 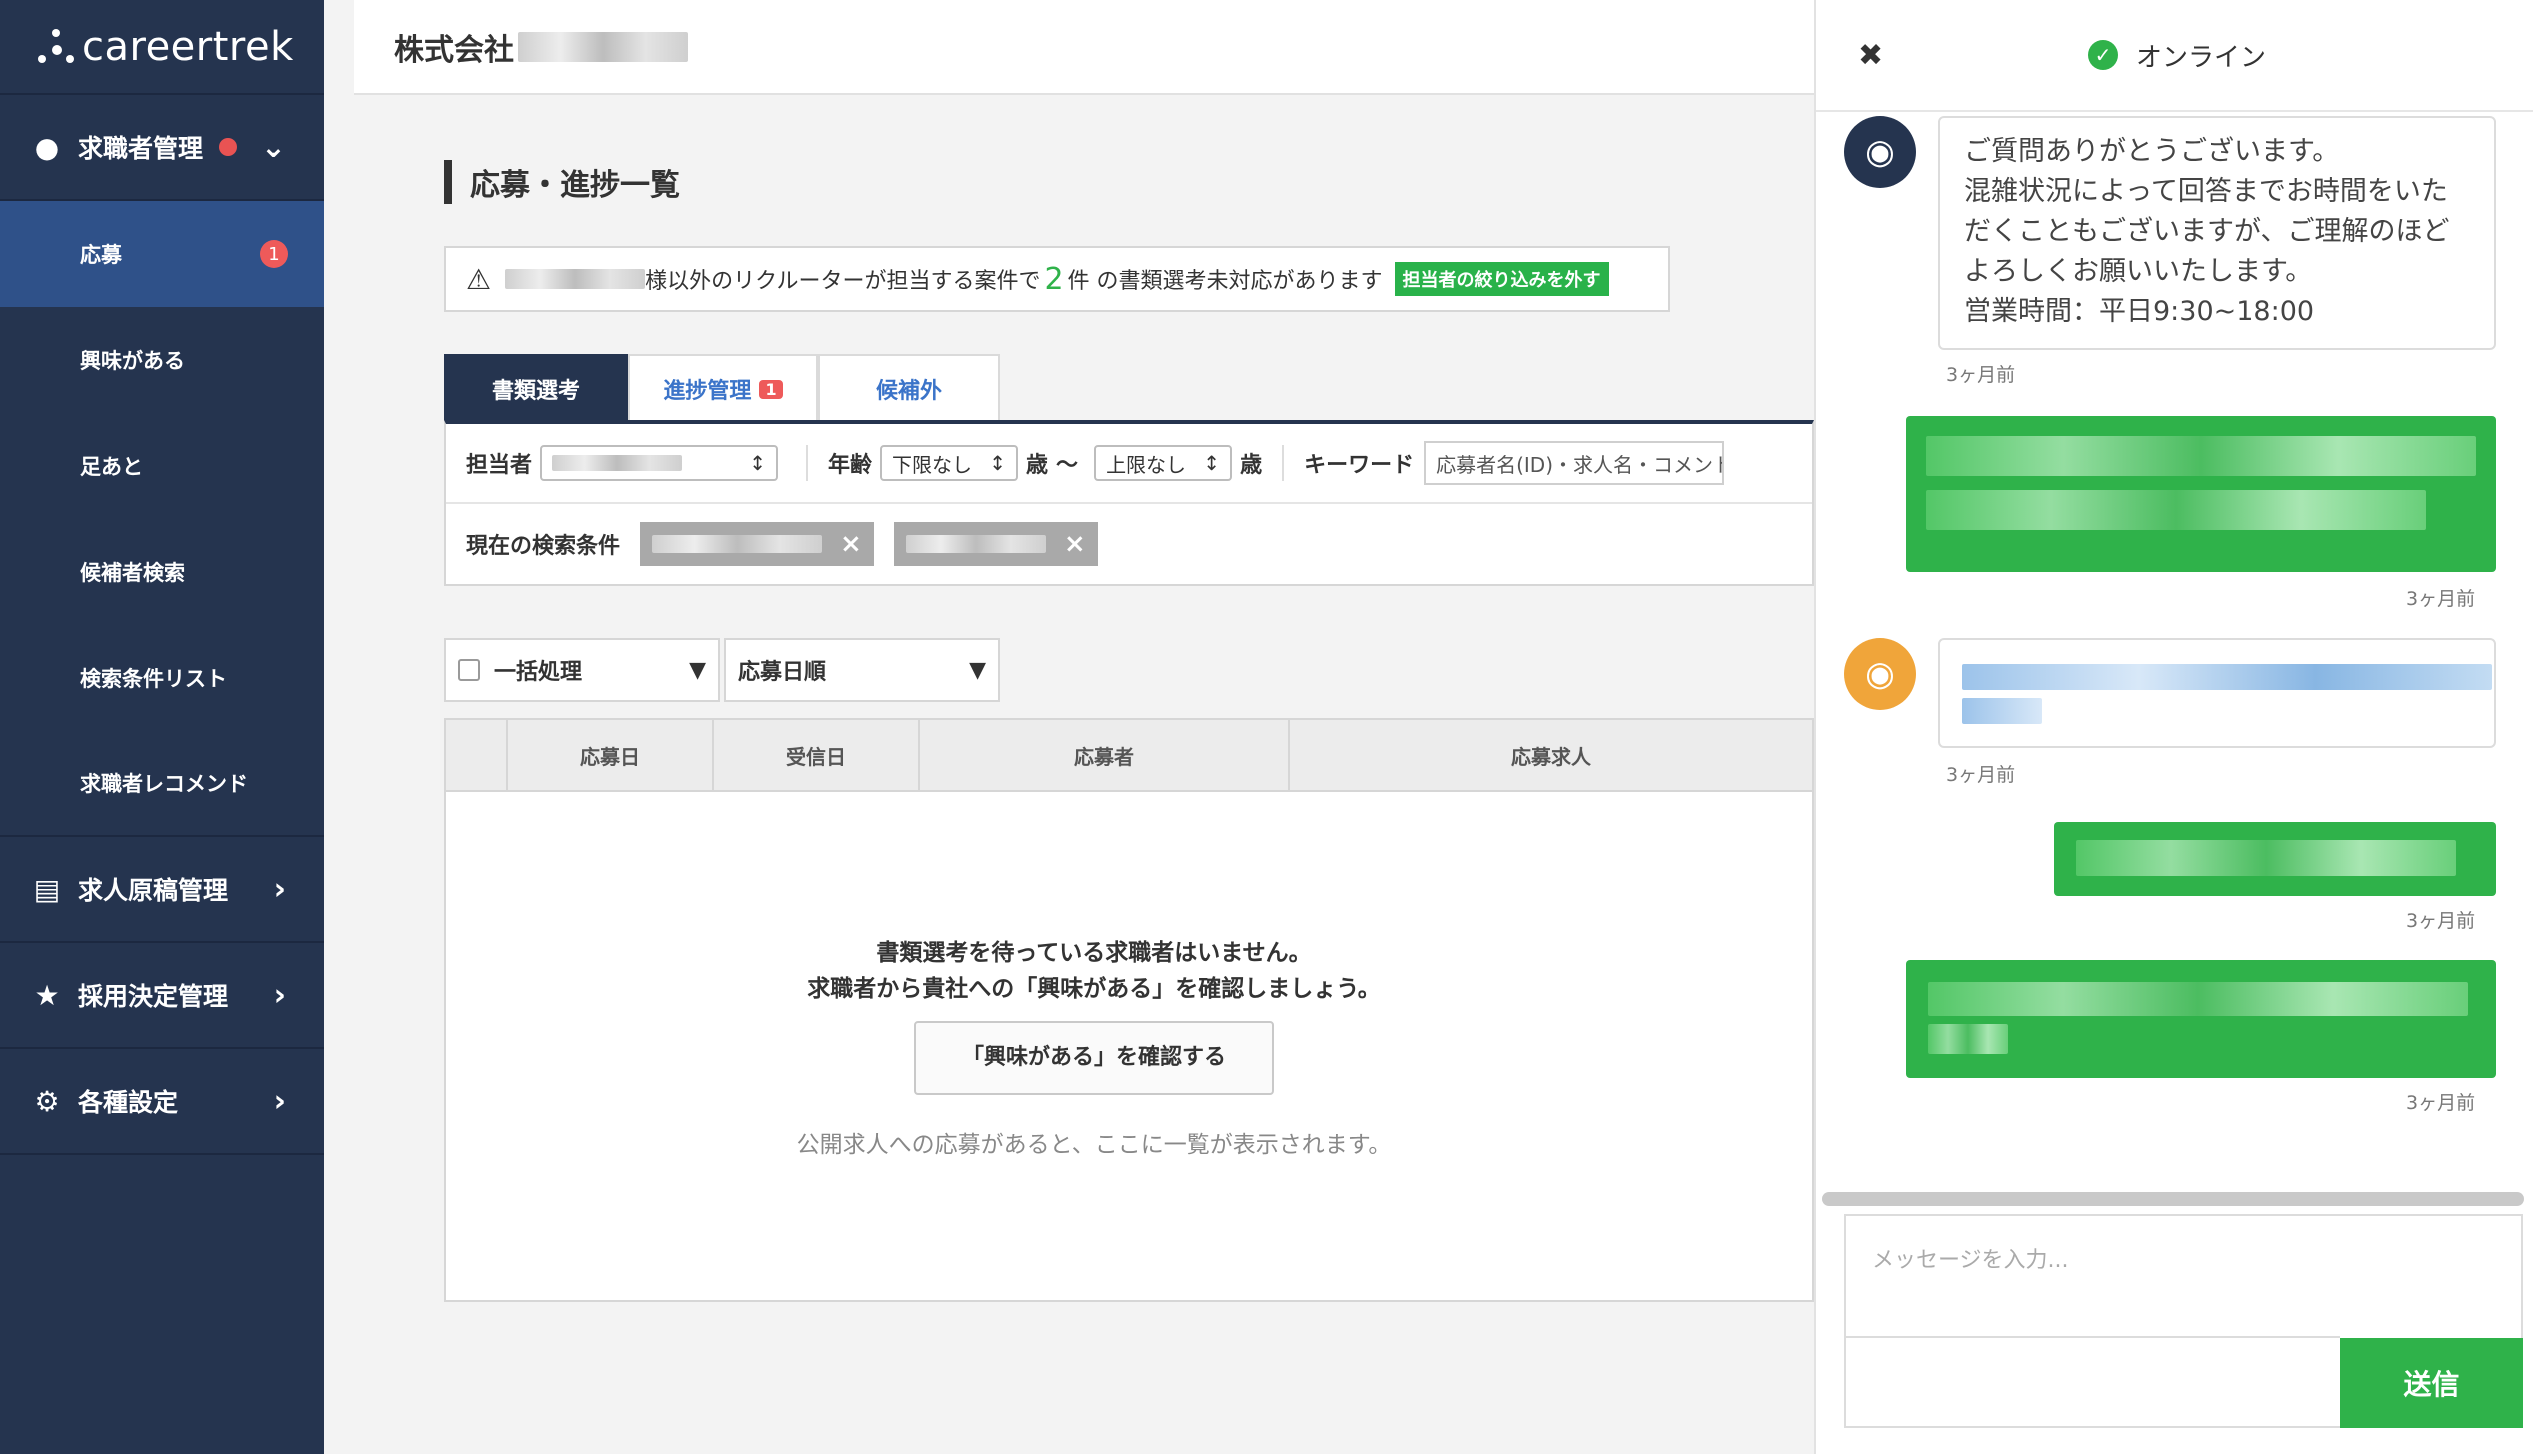 What do you see at coordinates (479, 279) in the screenshot?
I see `warning-icon: ⚠` at bounding box center [479, 279].